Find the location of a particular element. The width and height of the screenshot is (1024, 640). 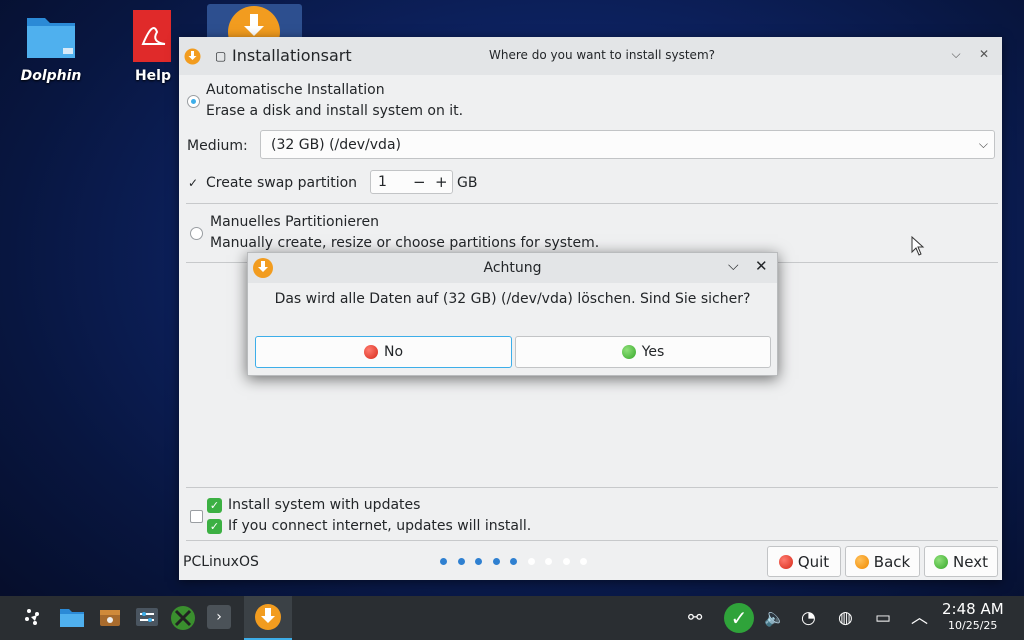

volume-icon: 🔈 is located at coordinates (774, 618).